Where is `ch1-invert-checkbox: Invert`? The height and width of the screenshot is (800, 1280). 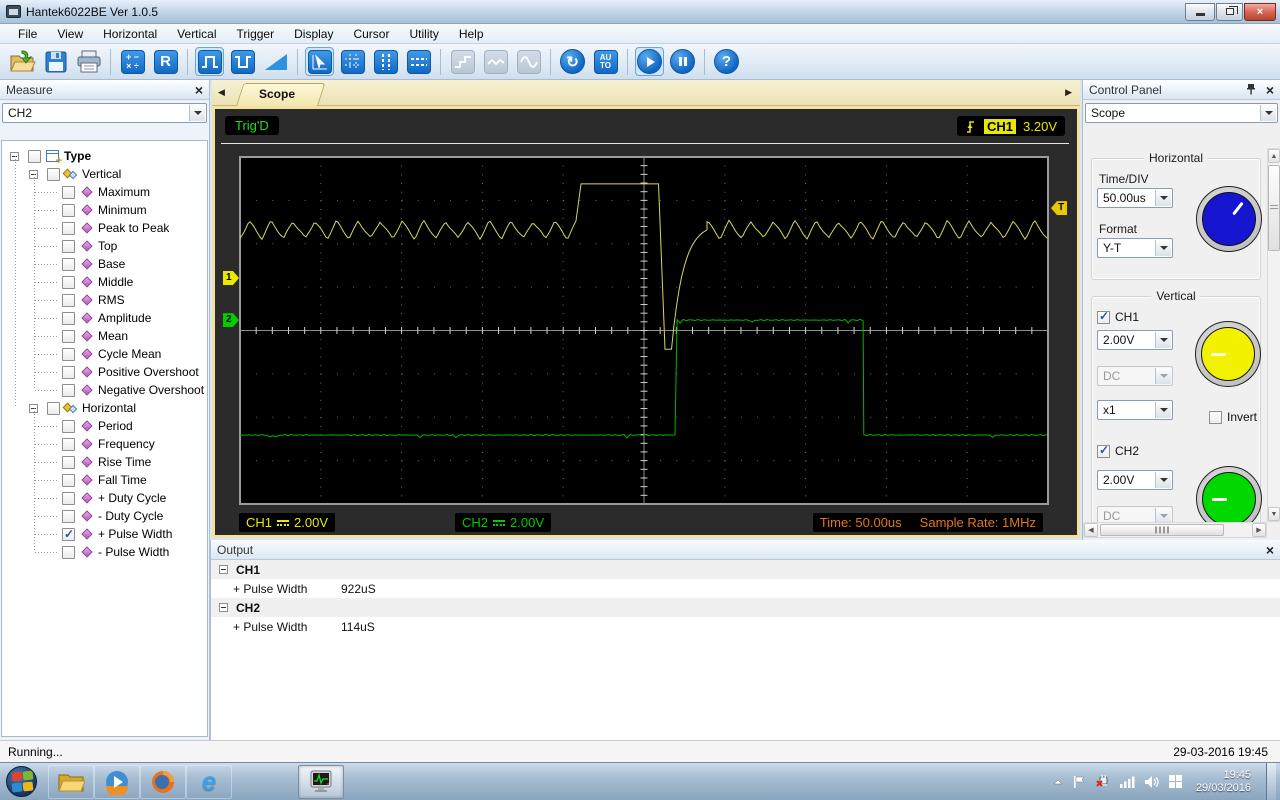 ch1-invert-checkbox: Invert is located at coordinates (1233, 417).